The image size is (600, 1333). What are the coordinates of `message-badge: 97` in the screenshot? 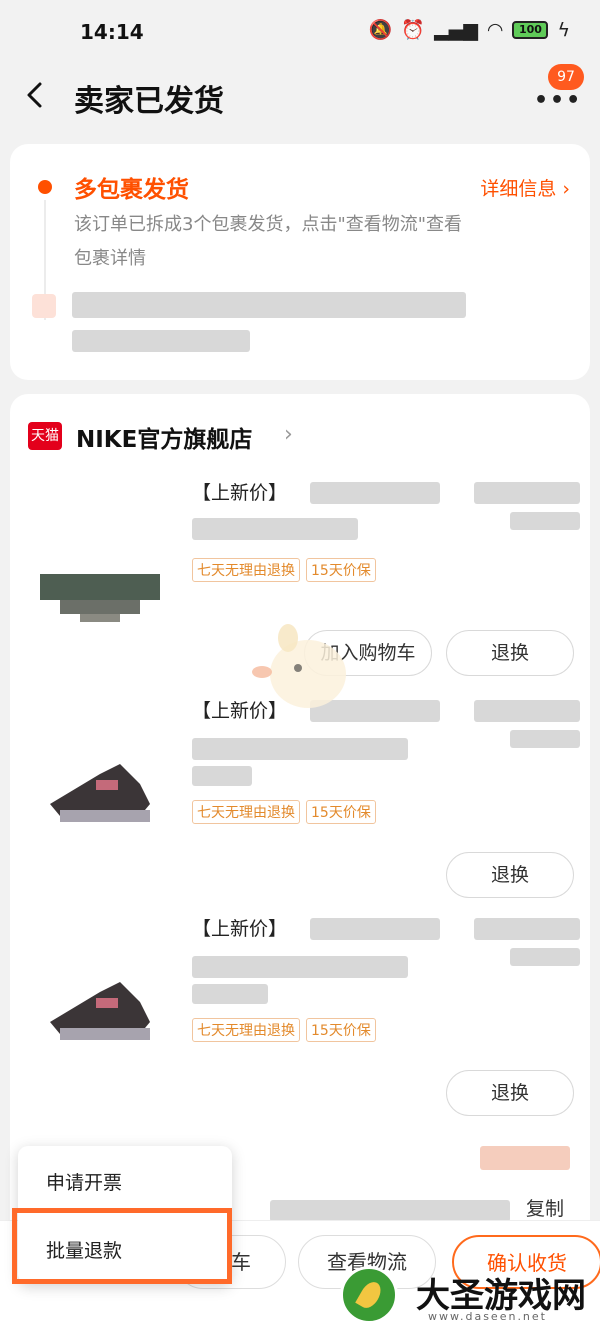 It's located at (566, 77).